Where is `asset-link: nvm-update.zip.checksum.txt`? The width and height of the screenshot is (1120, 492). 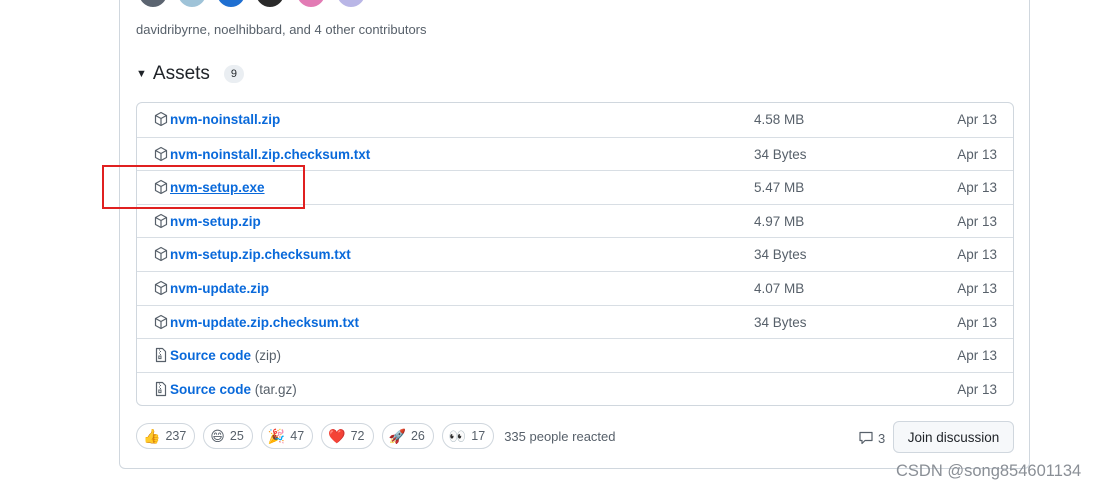
asset-link: nvm-update.zip.checksum.txt is located at coordinates (264, 322).